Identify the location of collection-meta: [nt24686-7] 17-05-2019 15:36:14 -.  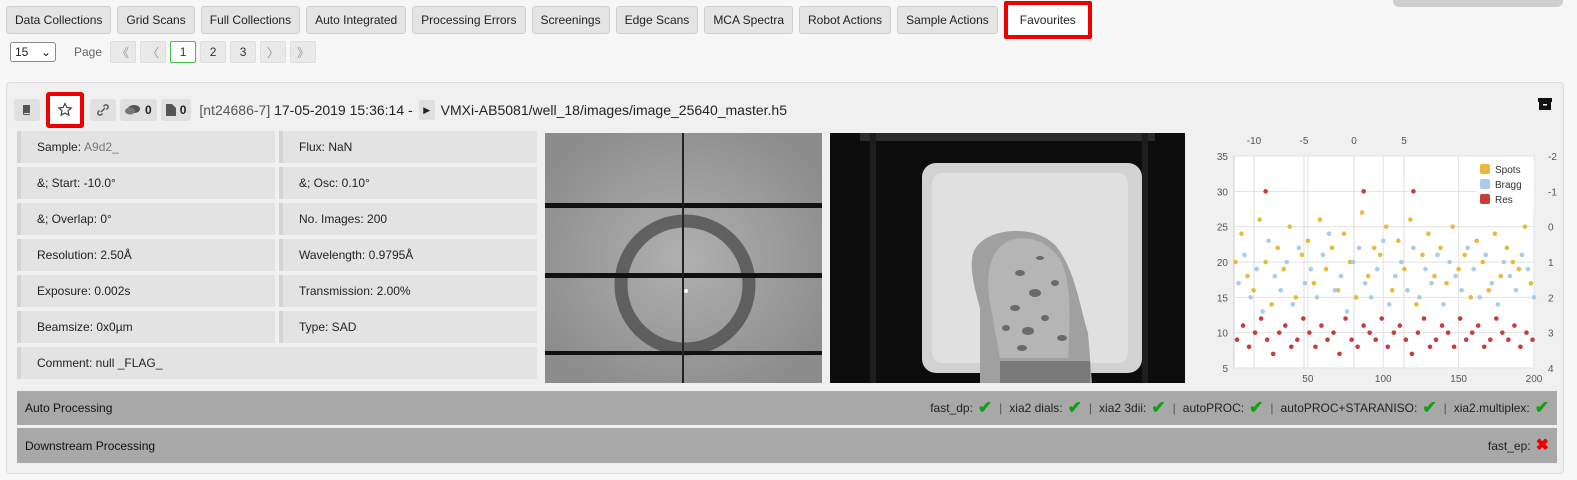
(305, 110).